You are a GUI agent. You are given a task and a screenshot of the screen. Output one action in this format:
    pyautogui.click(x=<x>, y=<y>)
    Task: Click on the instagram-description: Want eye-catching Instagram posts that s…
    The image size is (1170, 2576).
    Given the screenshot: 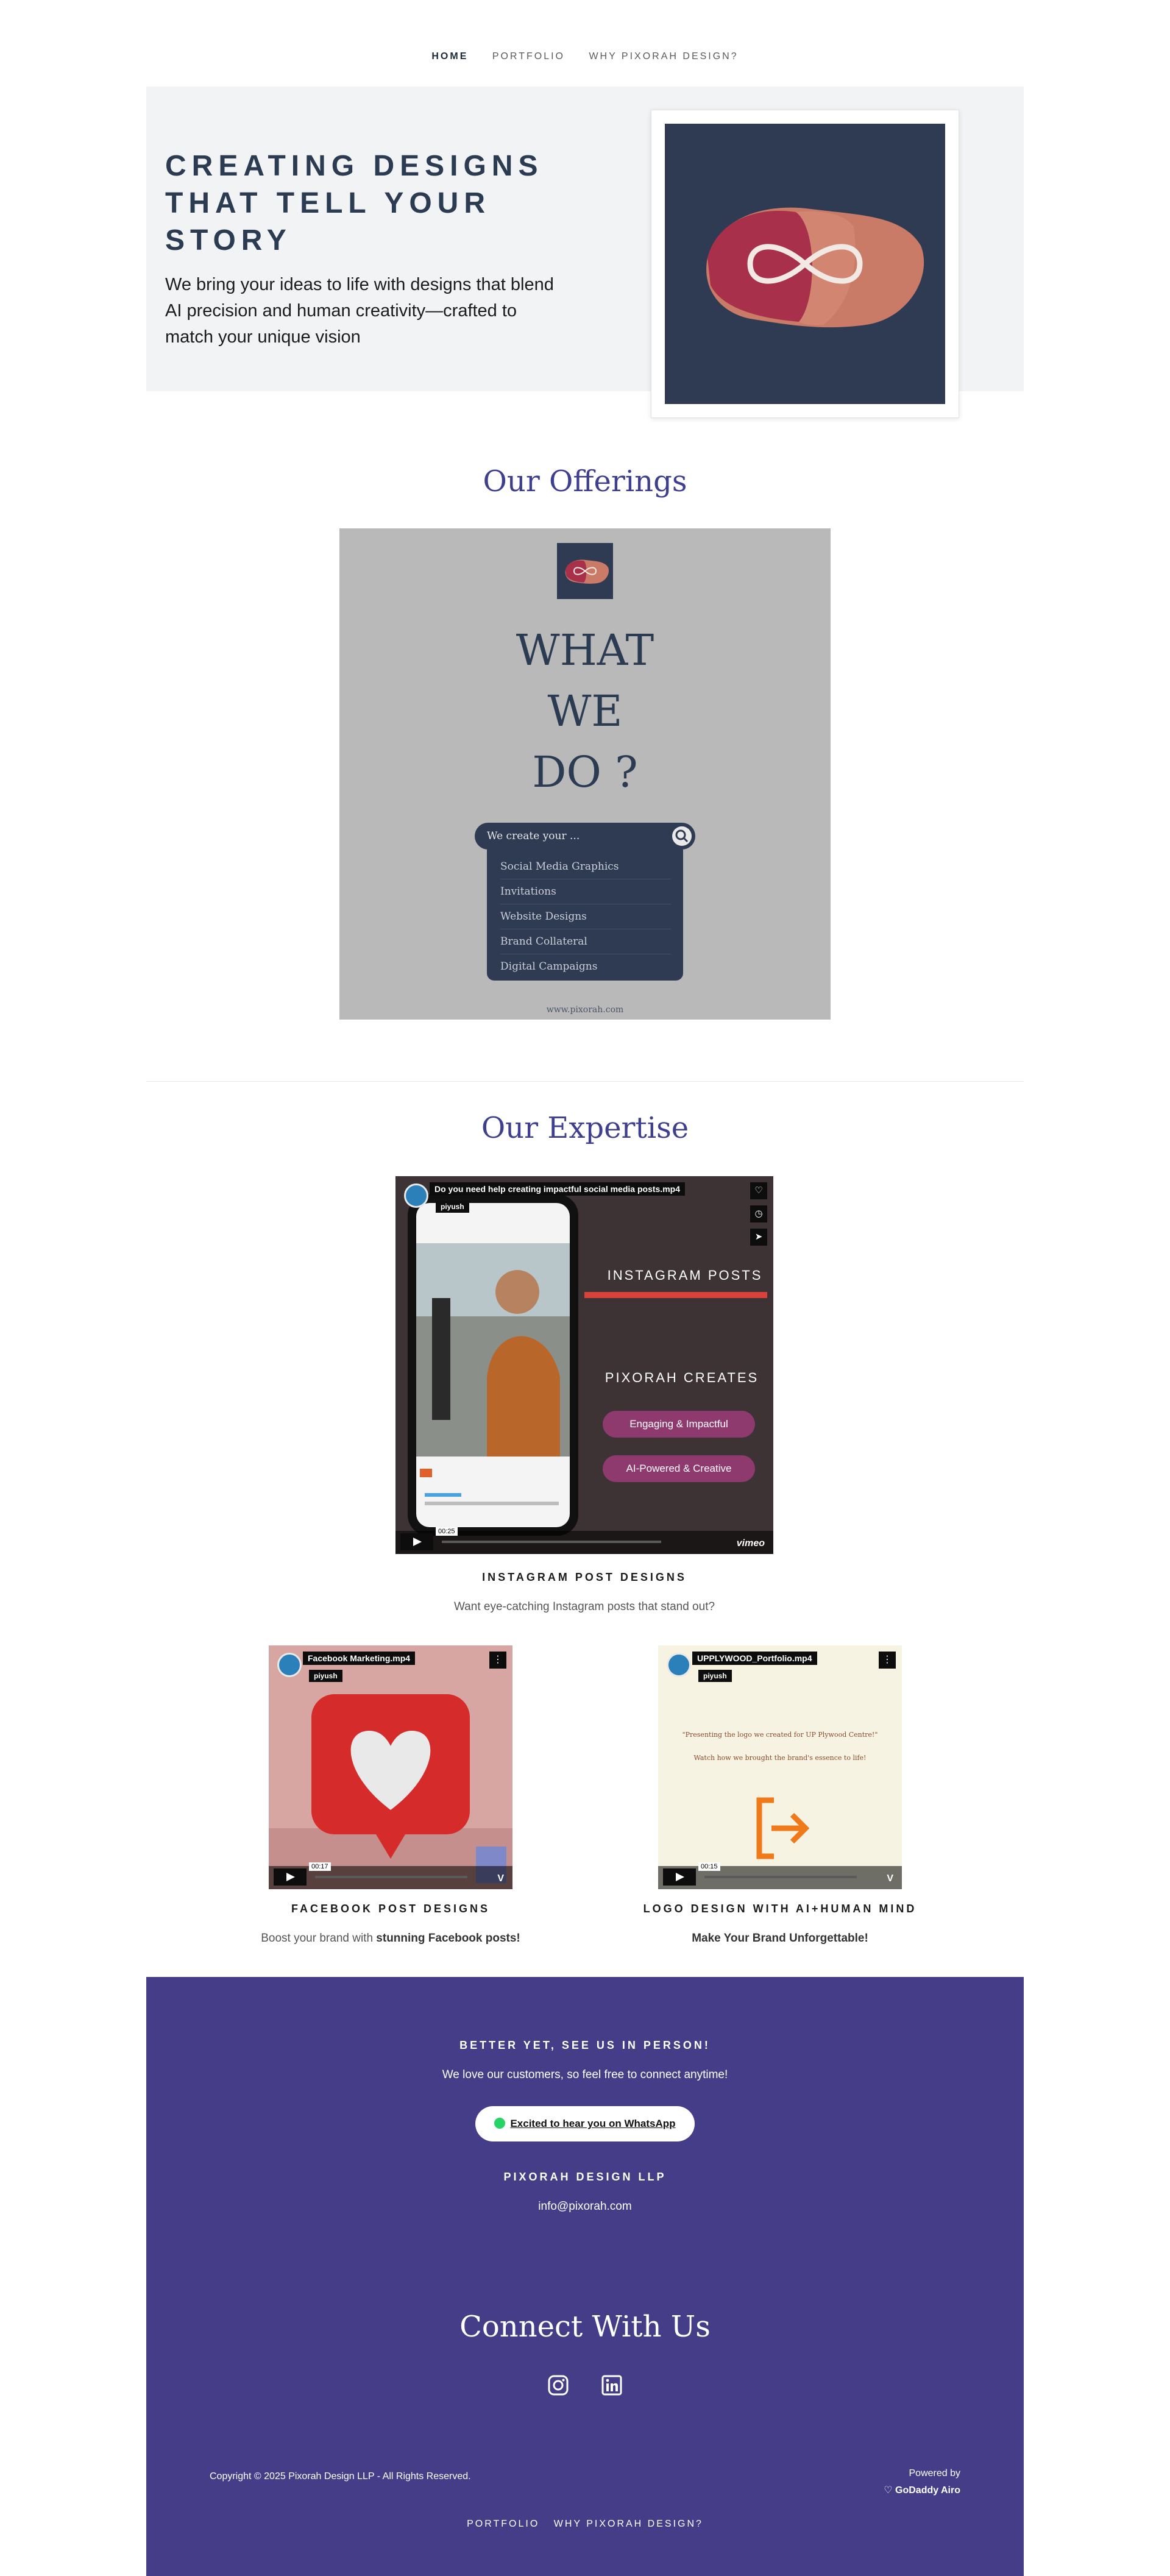 What is the action you would take?
    pyautogui.click(x=584, y=1607)
    